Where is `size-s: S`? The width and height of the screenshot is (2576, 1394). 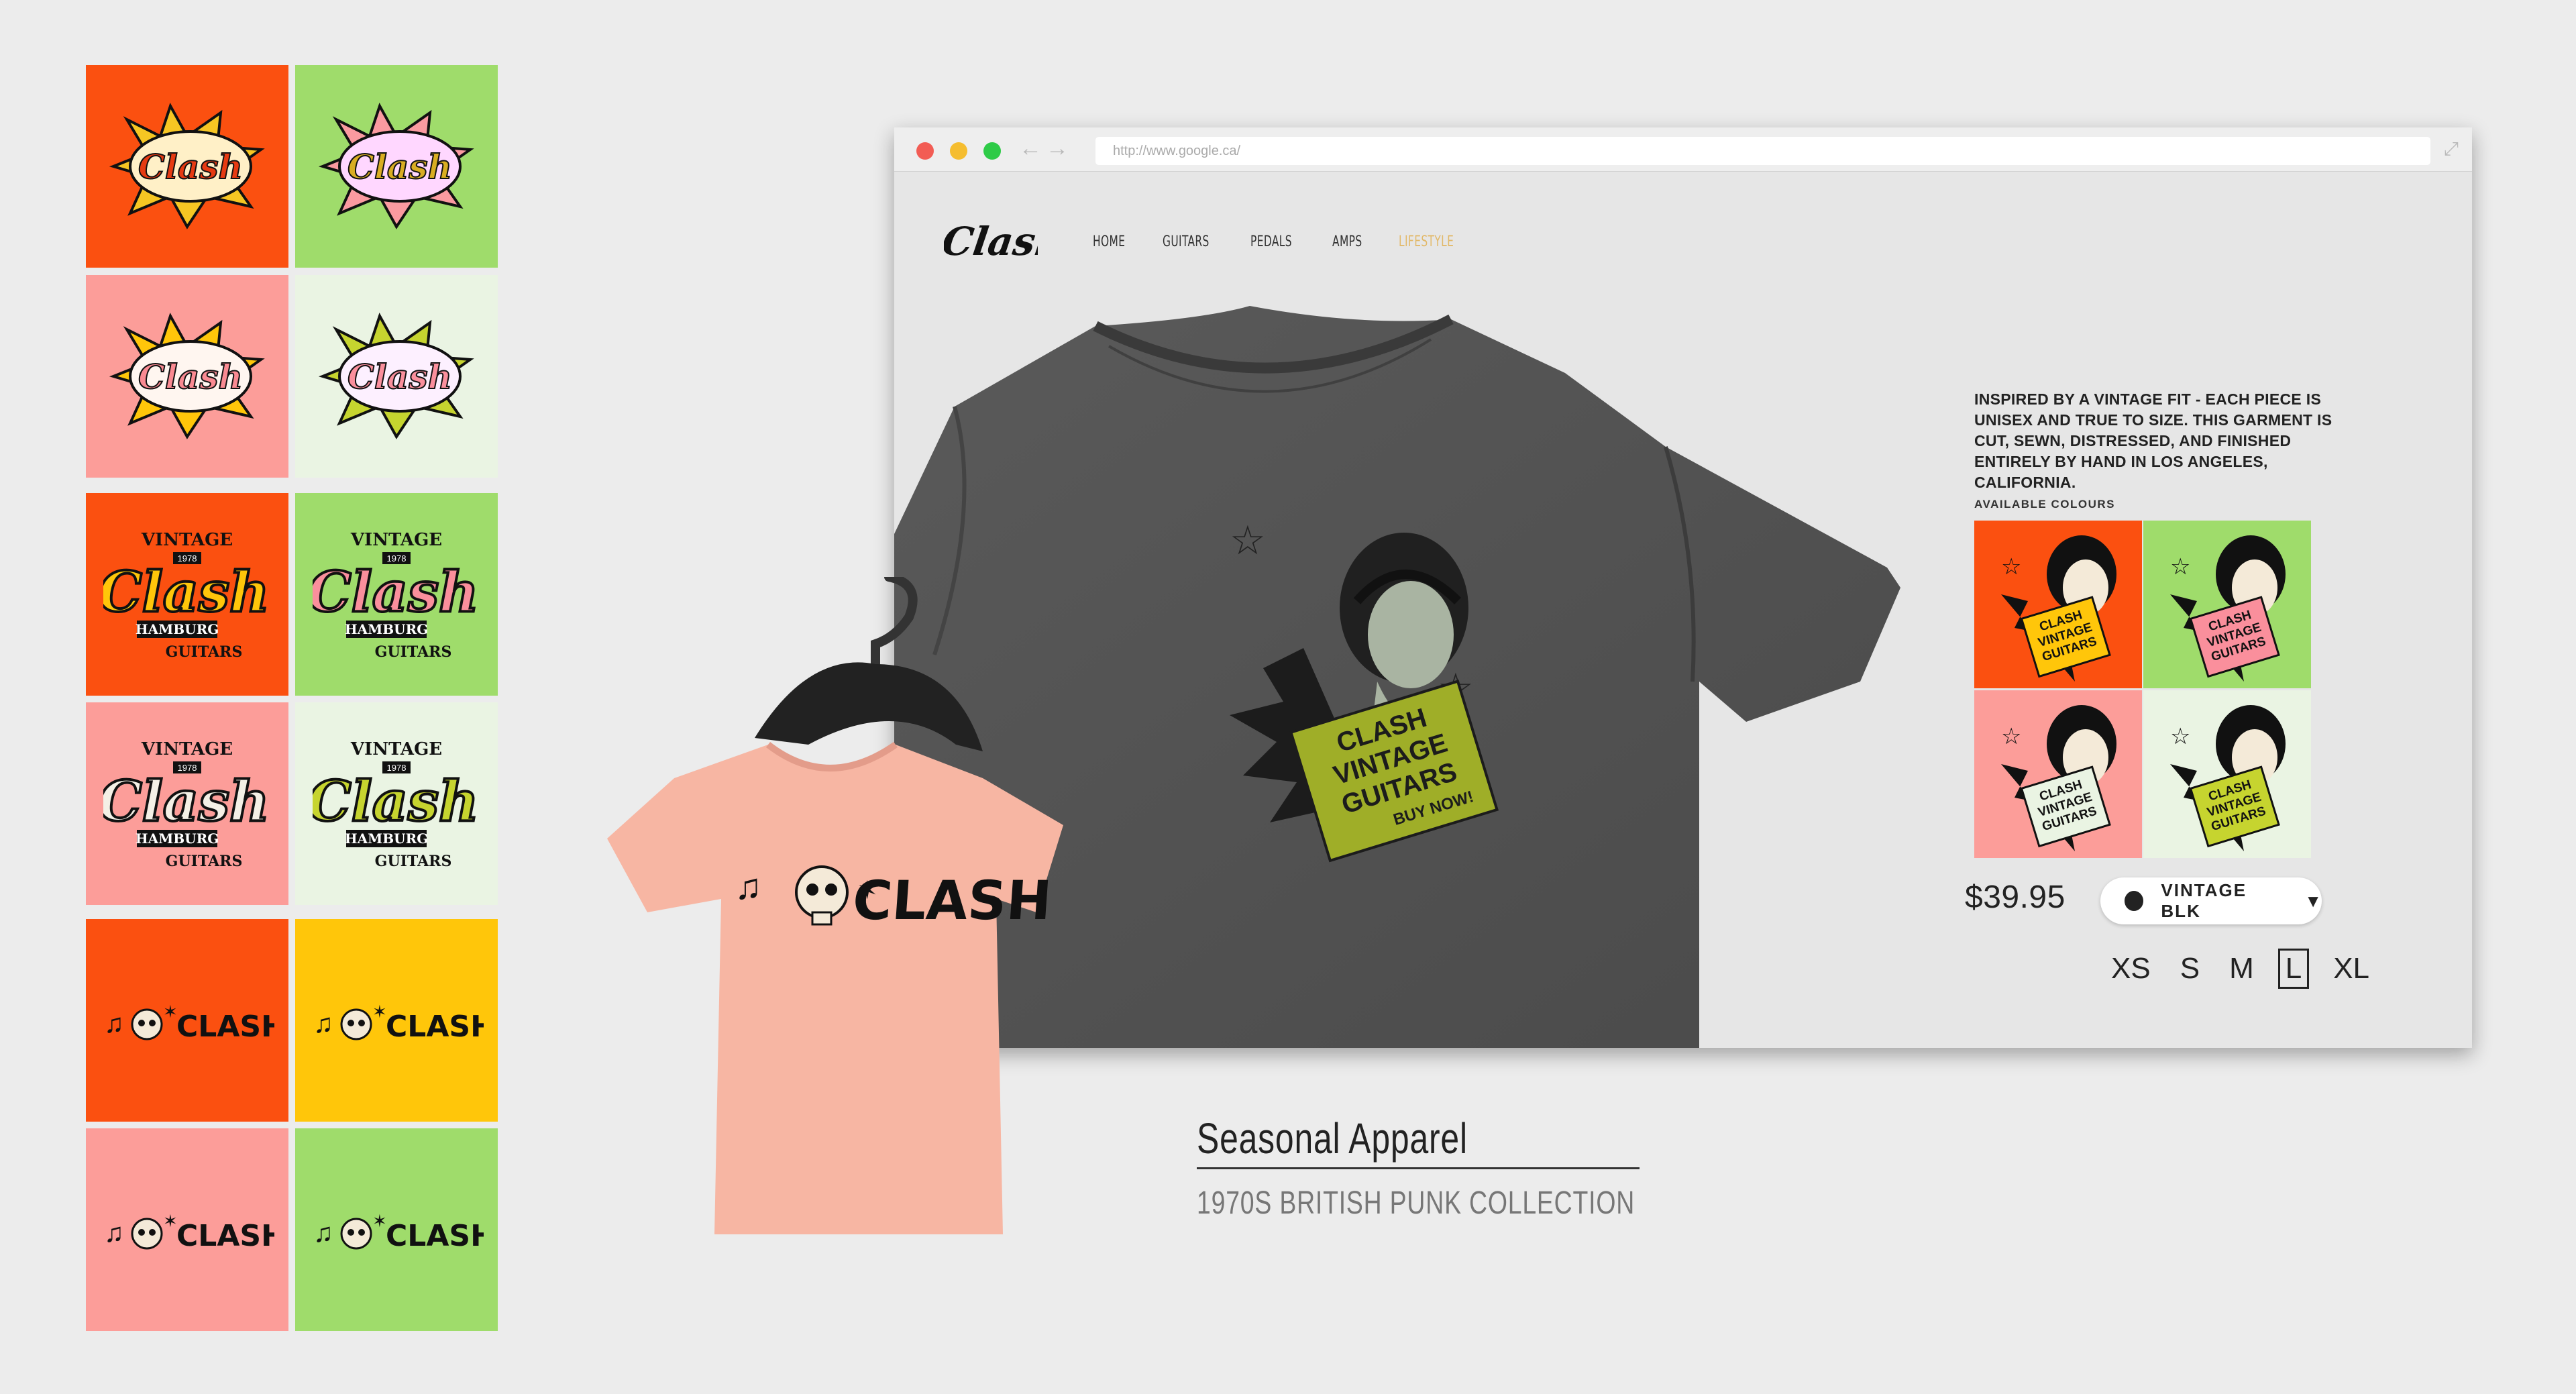 size-s: S is located at coordinates (2190, 969).